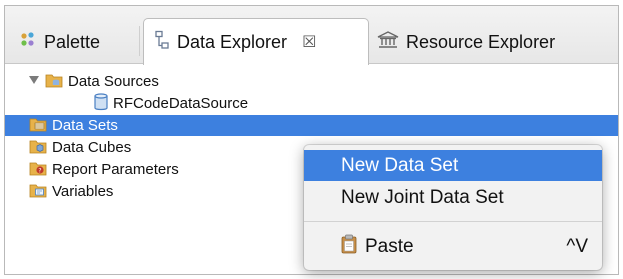 The height and width of the screenshot is (279, 623). What do you see at coordinates (311, 81) in the screenshot?
I see `tree-item-data-sources: Data Sources` at bounding box center [311, 81].